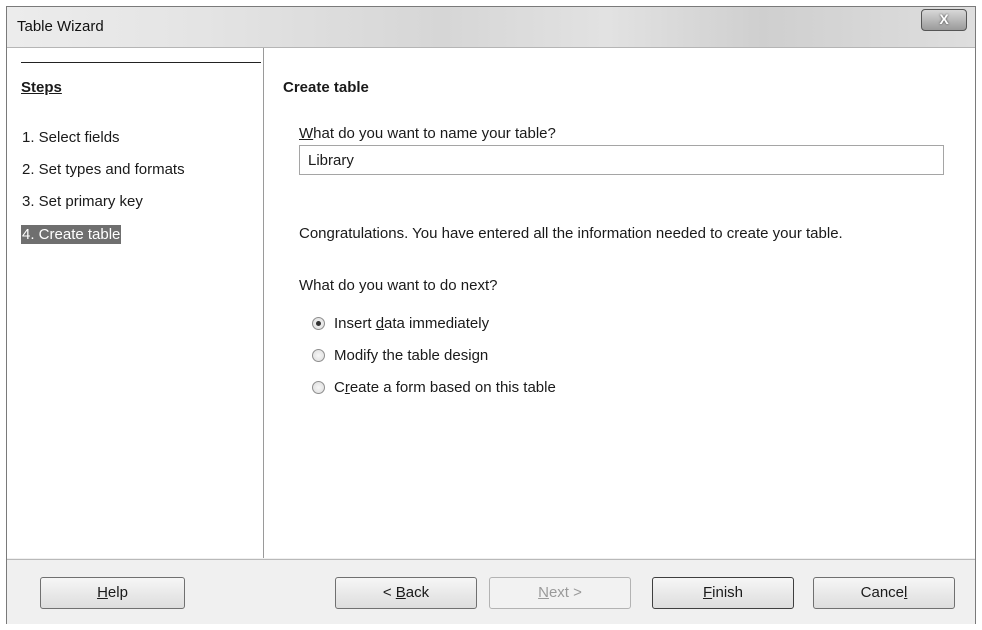 This screenshot has width=982, height=630. What do you see at coordinates (112, 593) in the screenshot?
I see `help-button: Help` at bounding box center [112, 593].